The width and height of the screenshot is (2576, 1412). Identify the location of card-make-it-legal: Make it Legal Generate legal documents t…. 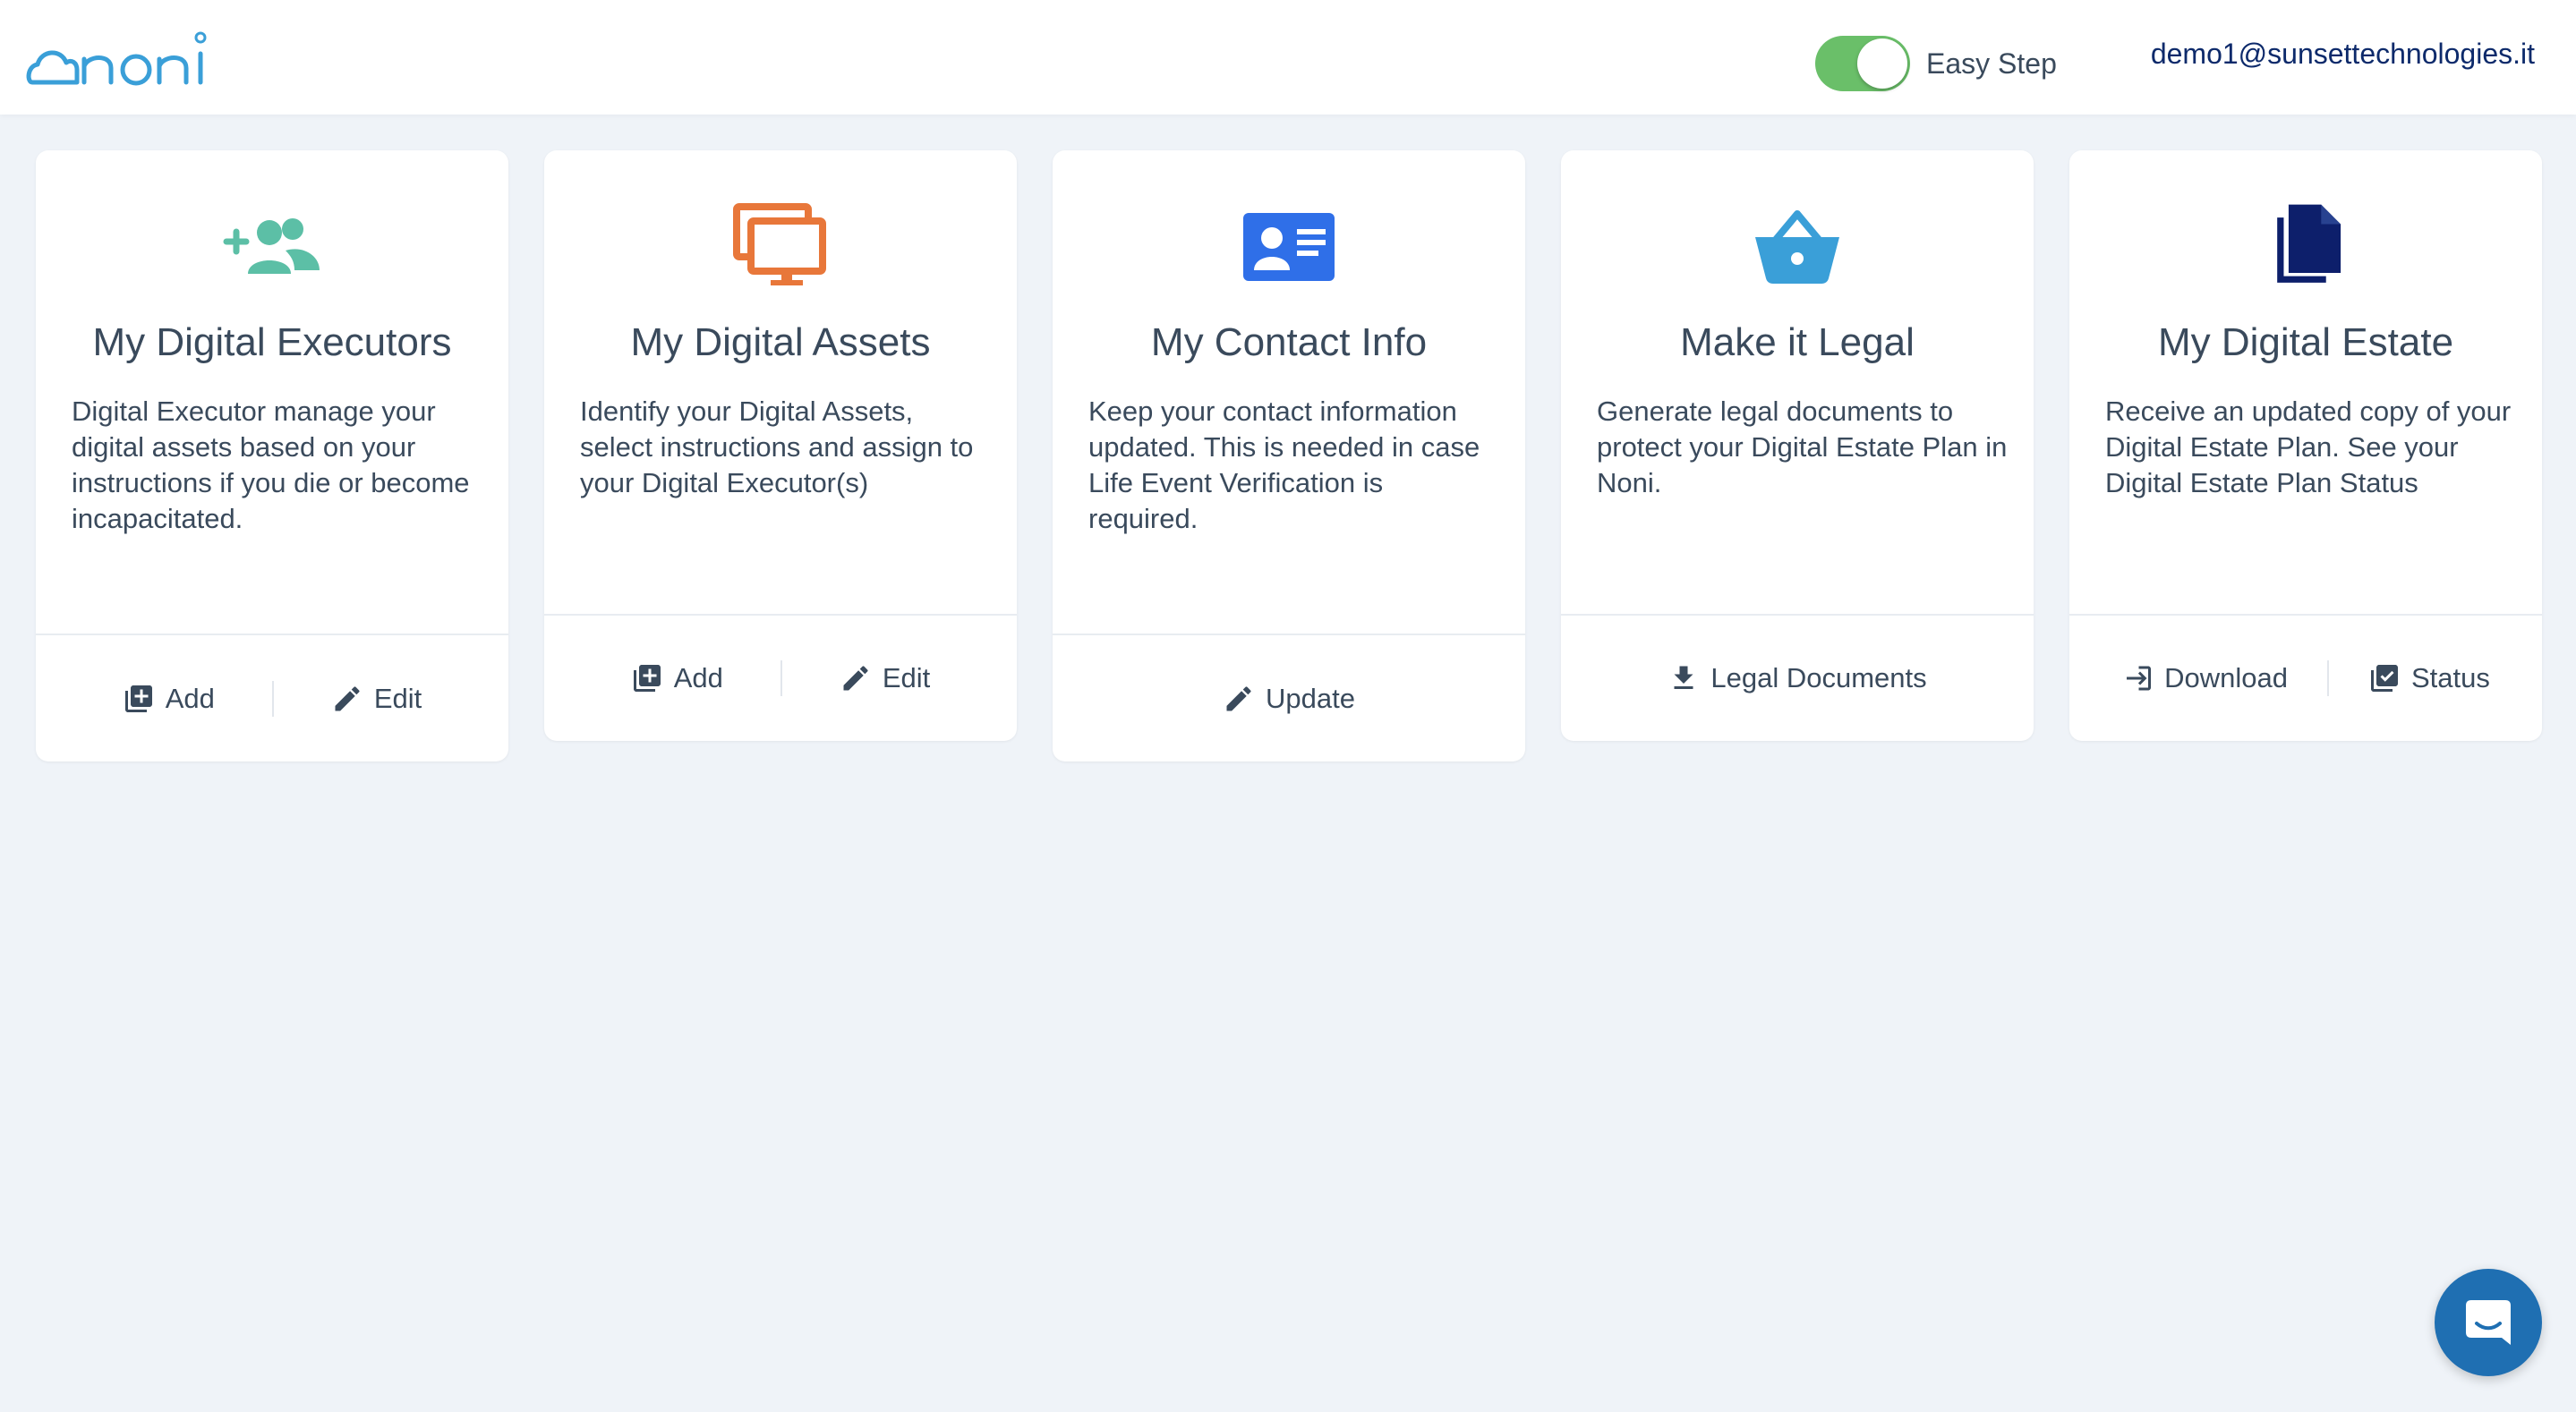
(1797, 445).